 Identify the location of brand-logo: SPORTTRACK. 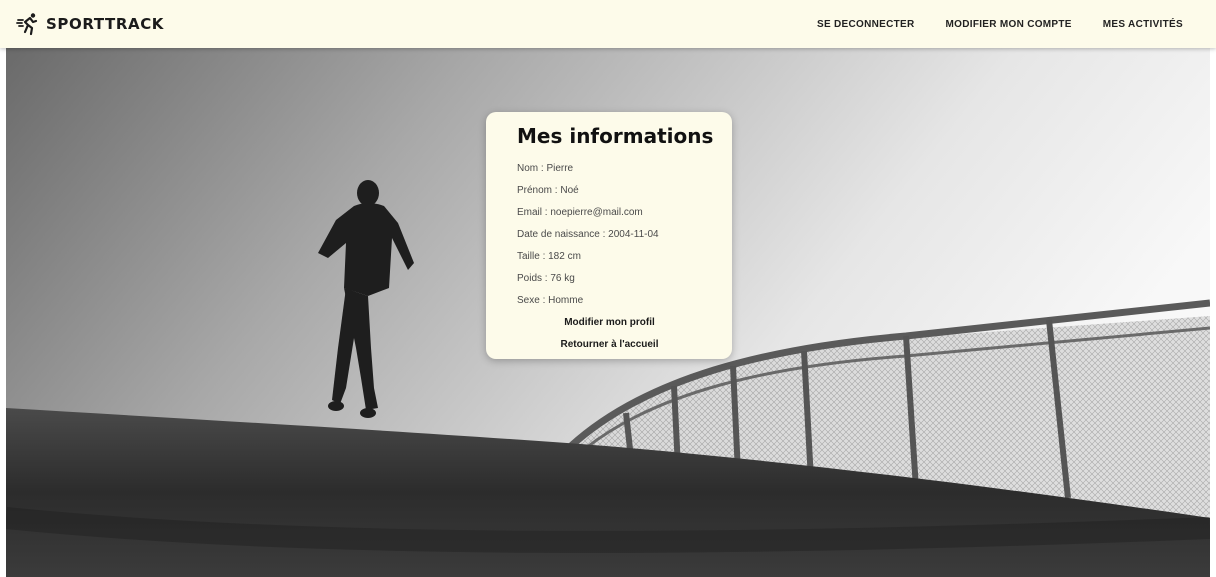
(90, 24).